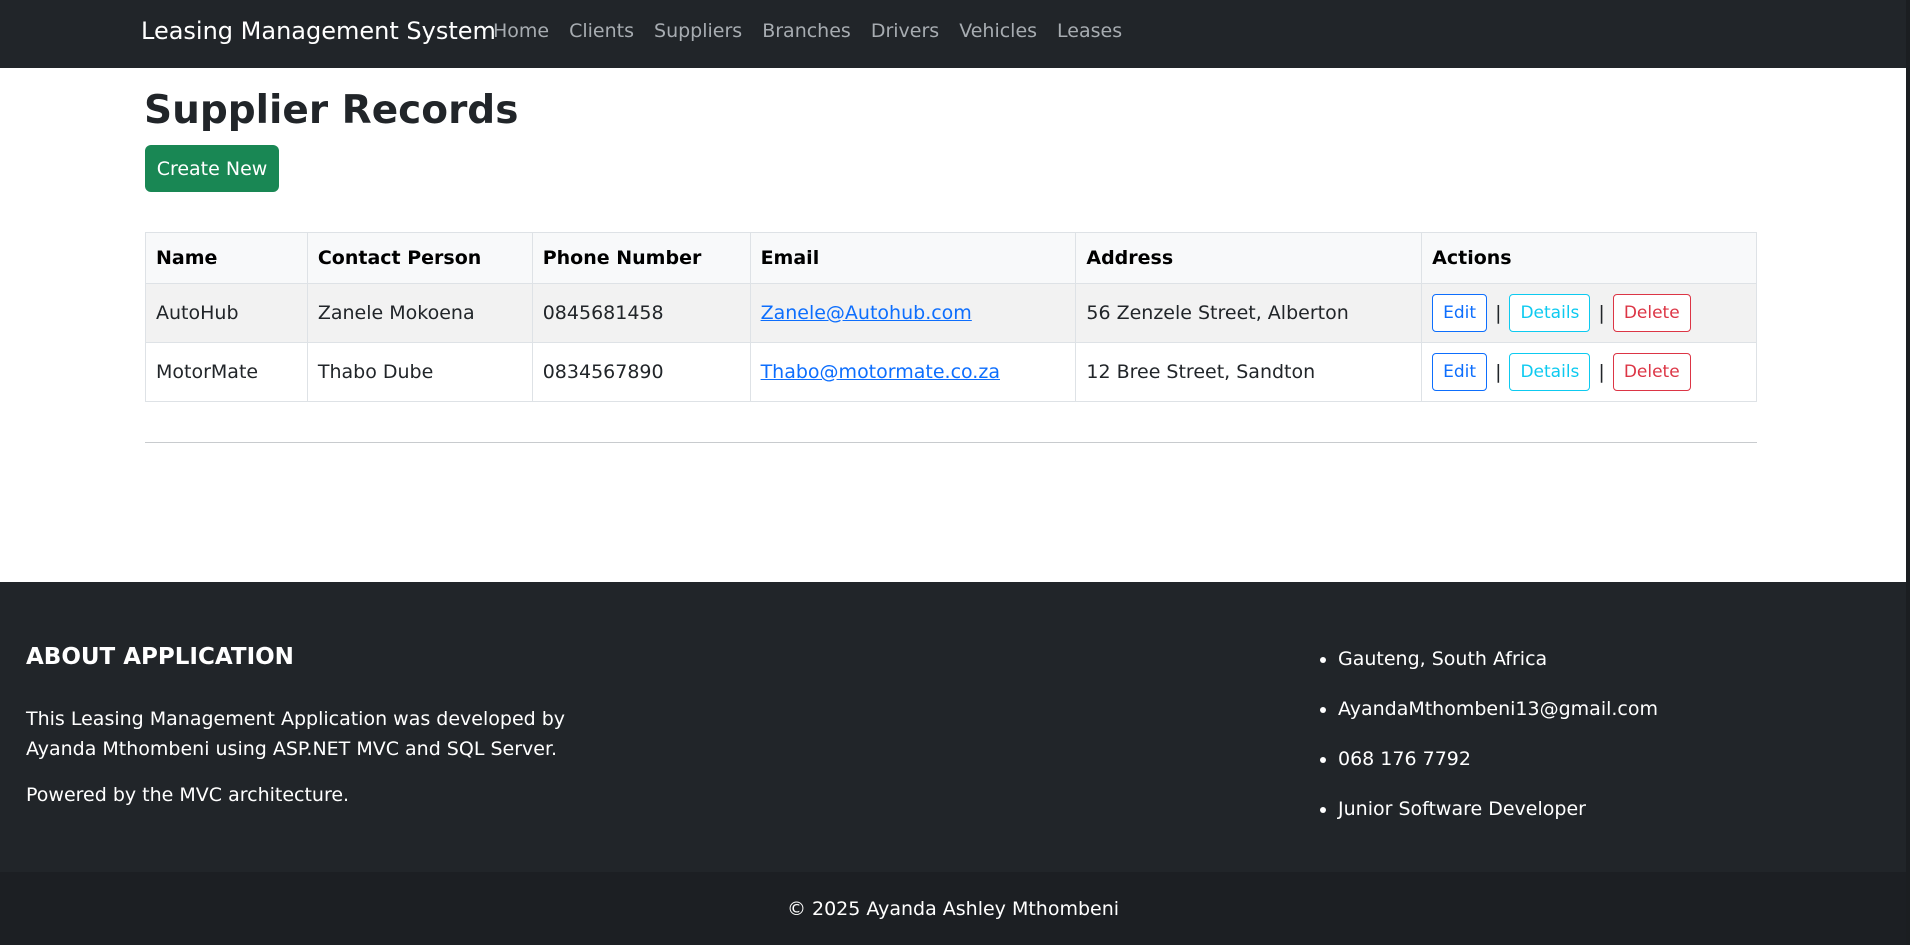 Image resolution: width=1910 pixels, height=945 pixels. What do you see at coordinates (698, 31) in the screenshot?
I see `nav-suppliers: Suppliers` at bounding box center [698, 31].